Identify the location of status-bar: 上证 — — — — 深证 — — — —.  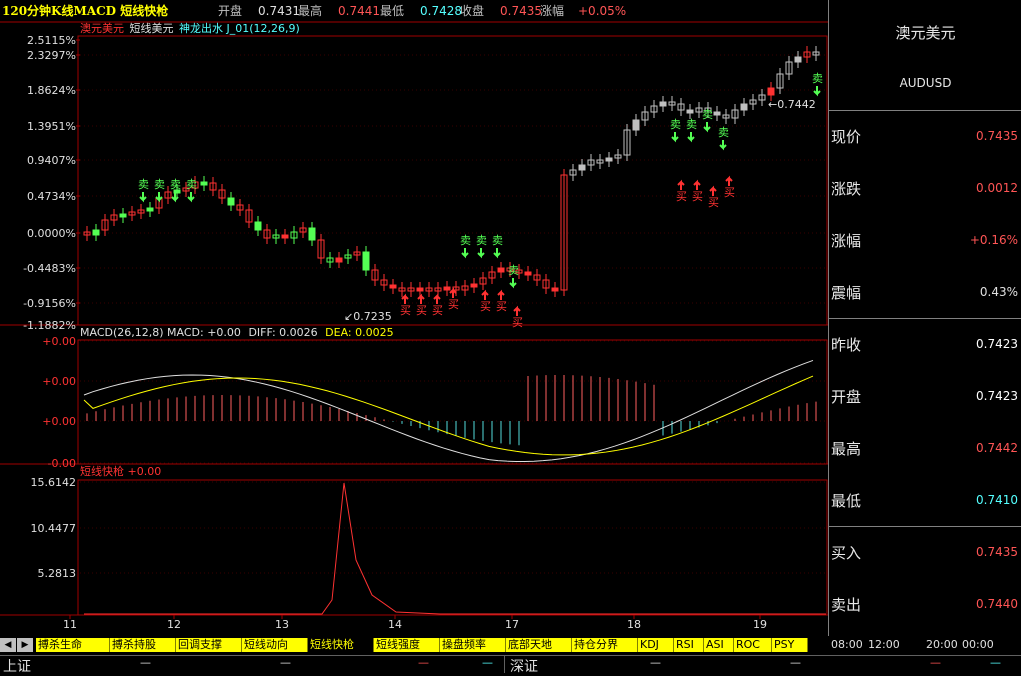
(510, 665).